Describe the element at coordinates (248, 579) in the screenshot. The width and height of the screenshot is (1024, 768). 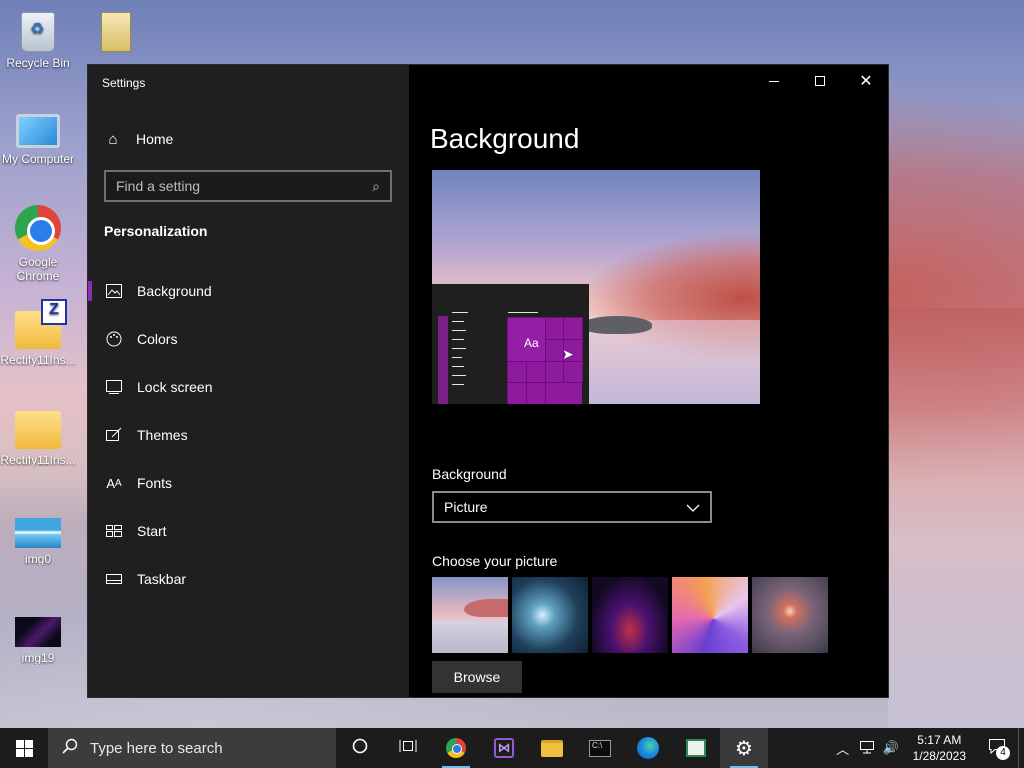
I see `nav-item-taskbar: Taskbar` at that location.